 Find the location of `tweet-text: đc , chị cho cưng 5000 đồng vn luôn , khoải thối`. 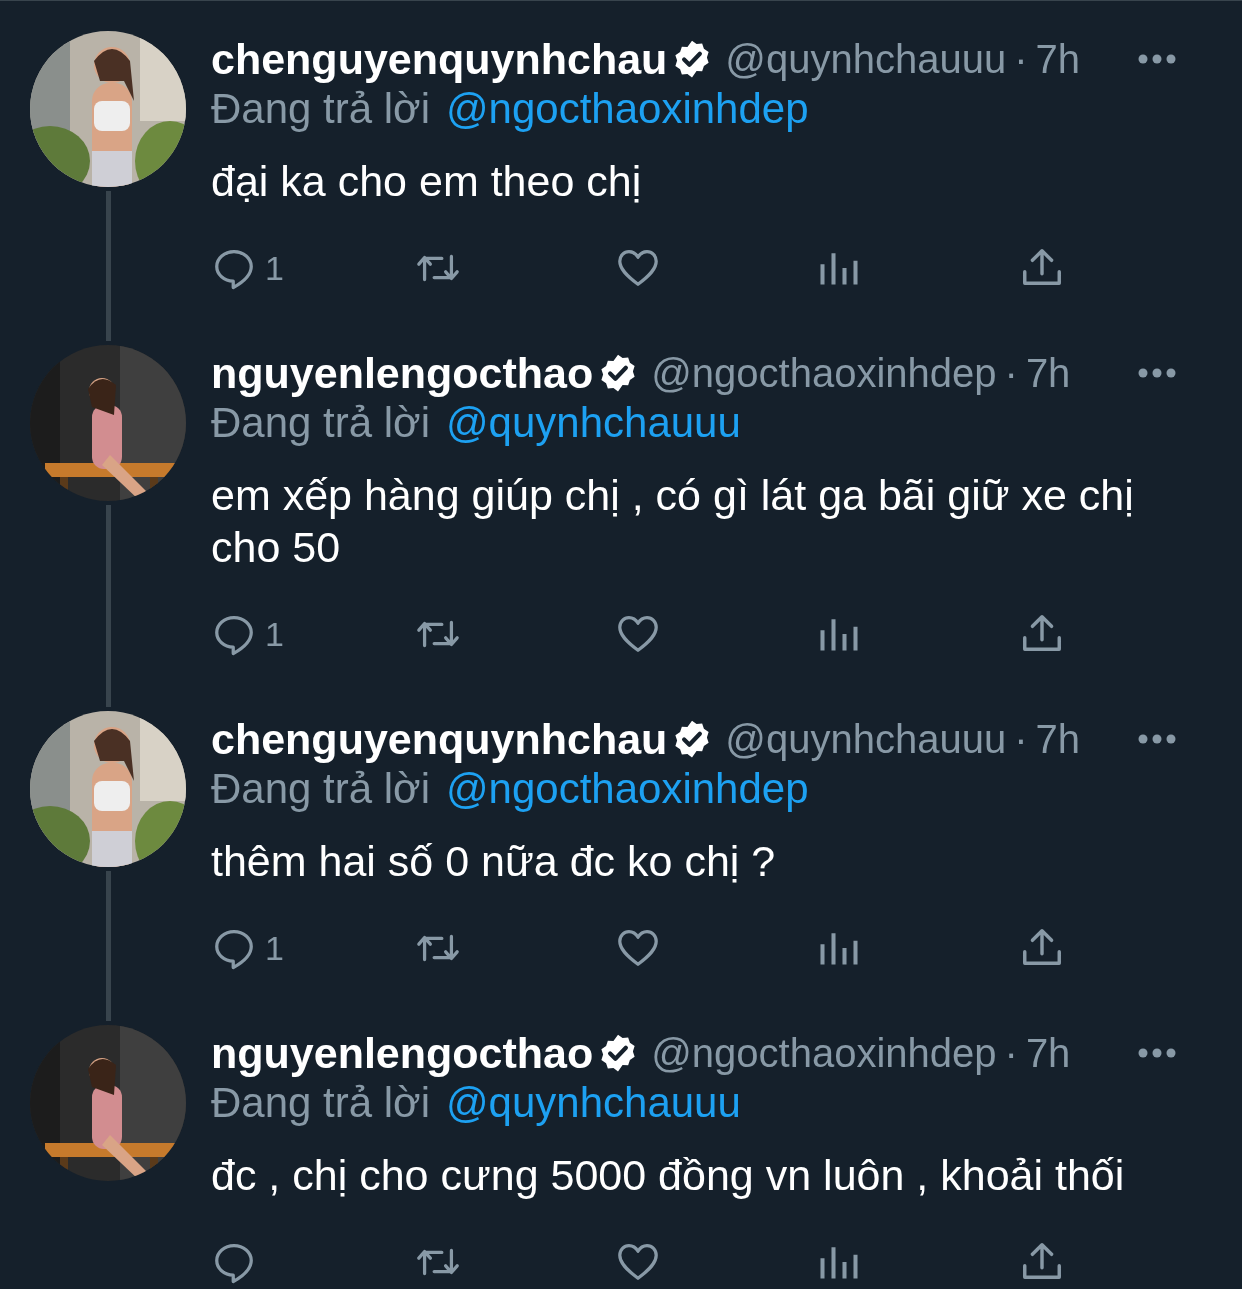

tweet-text: đc , chị cho cưng 5000 đồng vn luôn , khoải thối is located at coordinates (668, 1175).